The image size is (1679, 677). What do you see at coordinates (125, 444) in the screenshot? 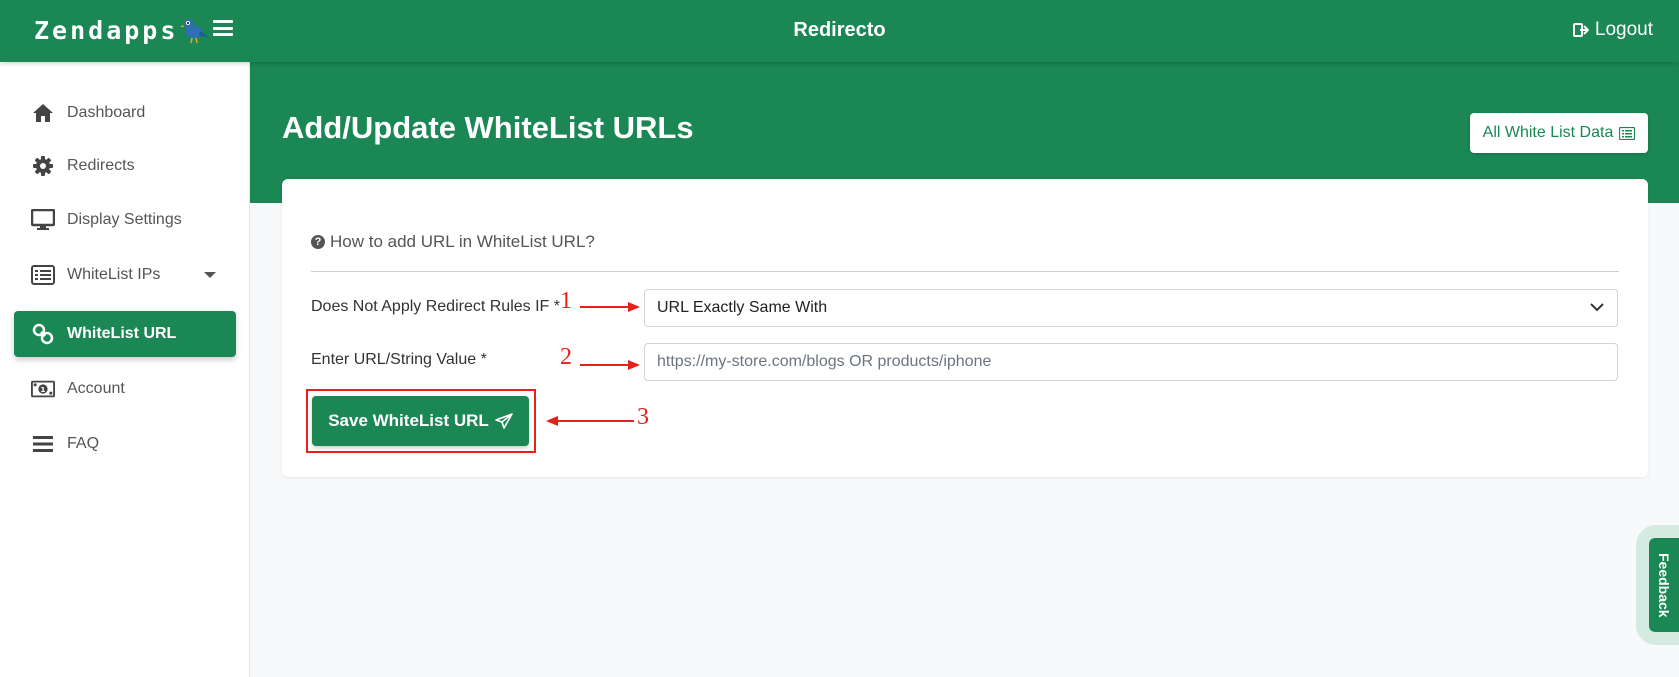
I see `sidebar-item-faq: FAQ` at bounding box center [125, 444].